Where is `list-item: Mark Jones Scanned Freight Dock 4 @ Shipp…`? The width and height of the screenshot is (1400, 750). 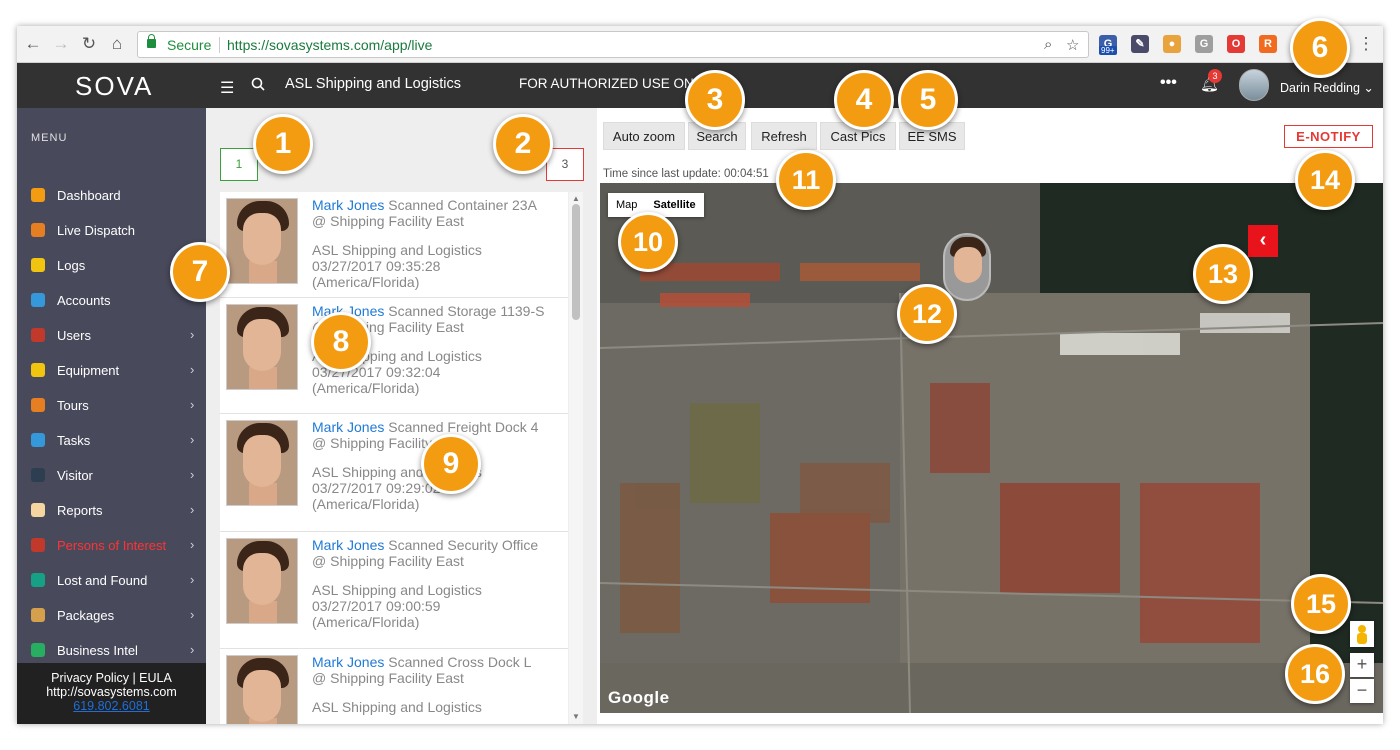
list-item: Mark Jones Scanned Freight Dock 4 @ Shipp… is located at coordinates (394, 473).